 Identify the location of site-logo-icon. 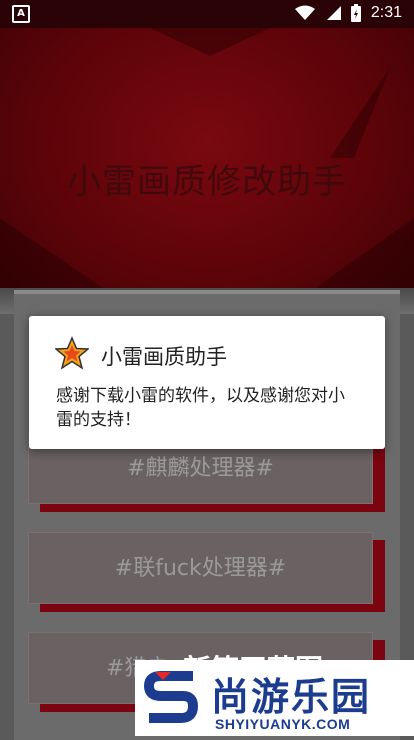
(171, 697).